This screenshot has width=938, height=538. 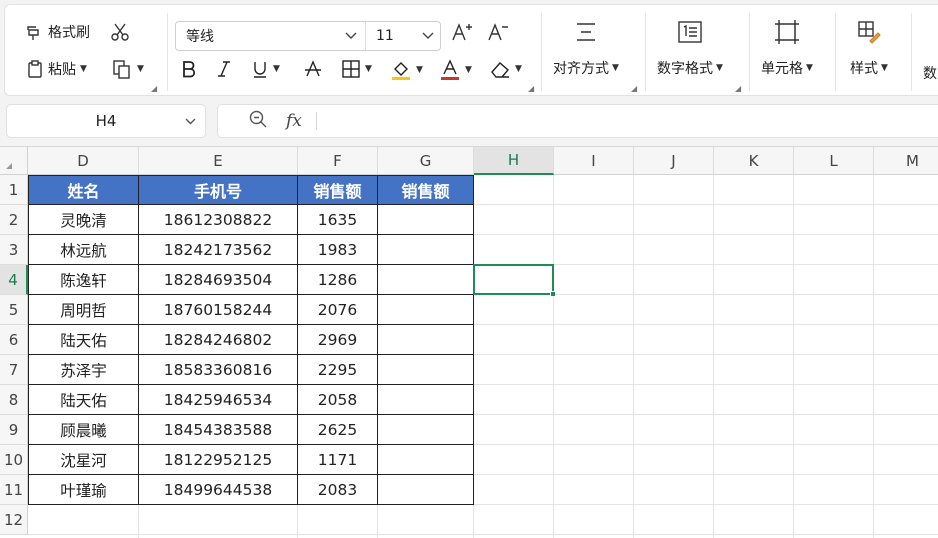 I want to click on select-all-corner, so click(x=18, y=161).